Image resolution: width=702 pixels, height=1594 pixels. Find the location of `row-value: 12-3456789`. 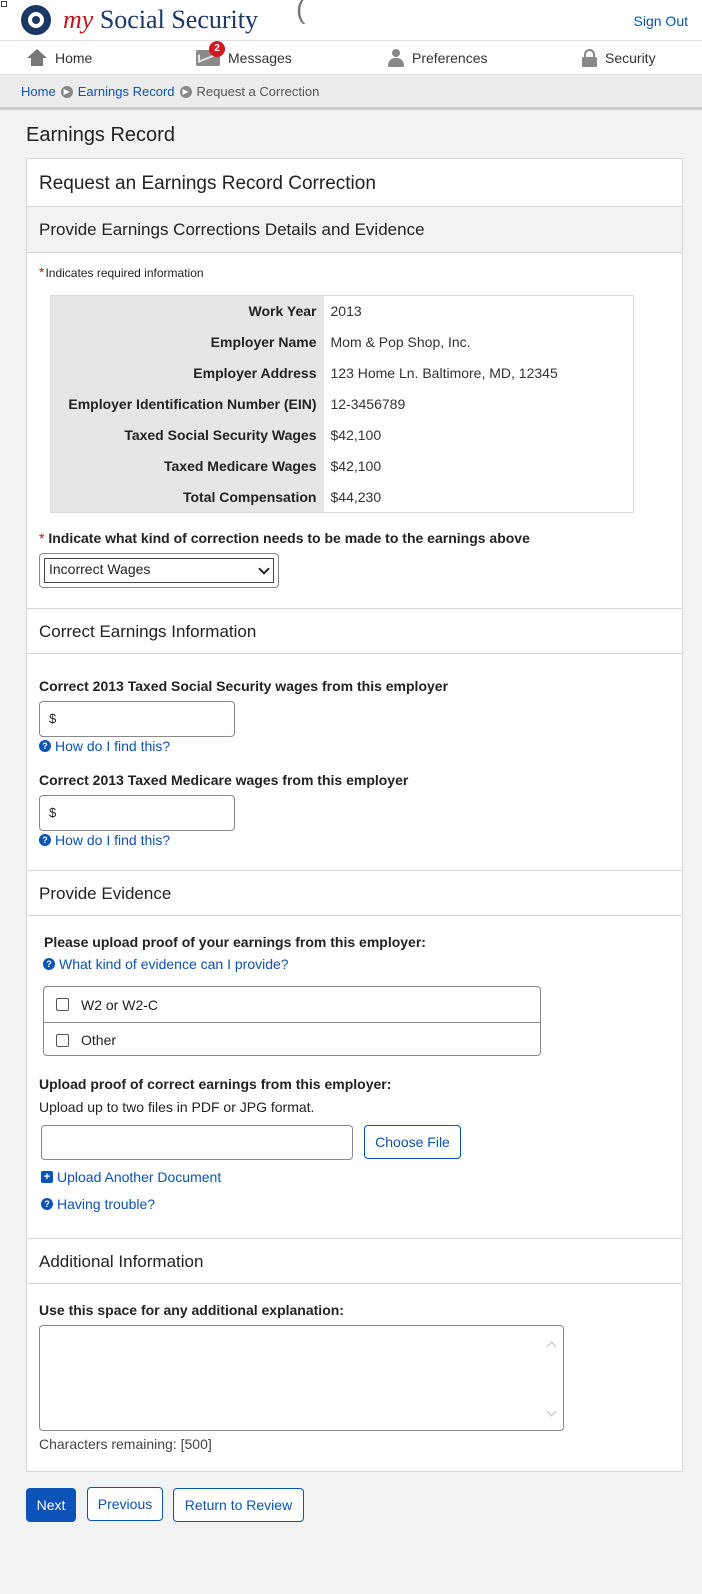

row-value: 12-3456789 is located at coordinates (368, 404).